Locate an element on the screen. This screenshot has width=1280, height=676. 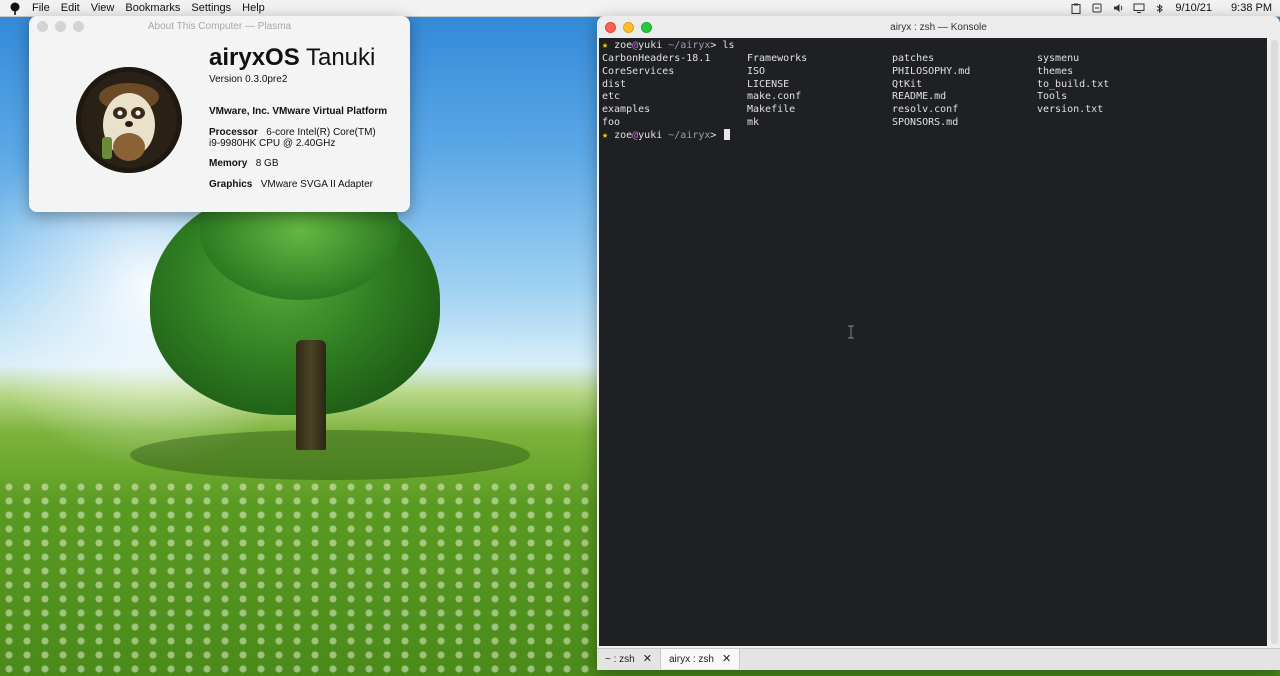
processor-value-1: 6-core Intel(R) Core(TM) is located at coordinates (321, 132).